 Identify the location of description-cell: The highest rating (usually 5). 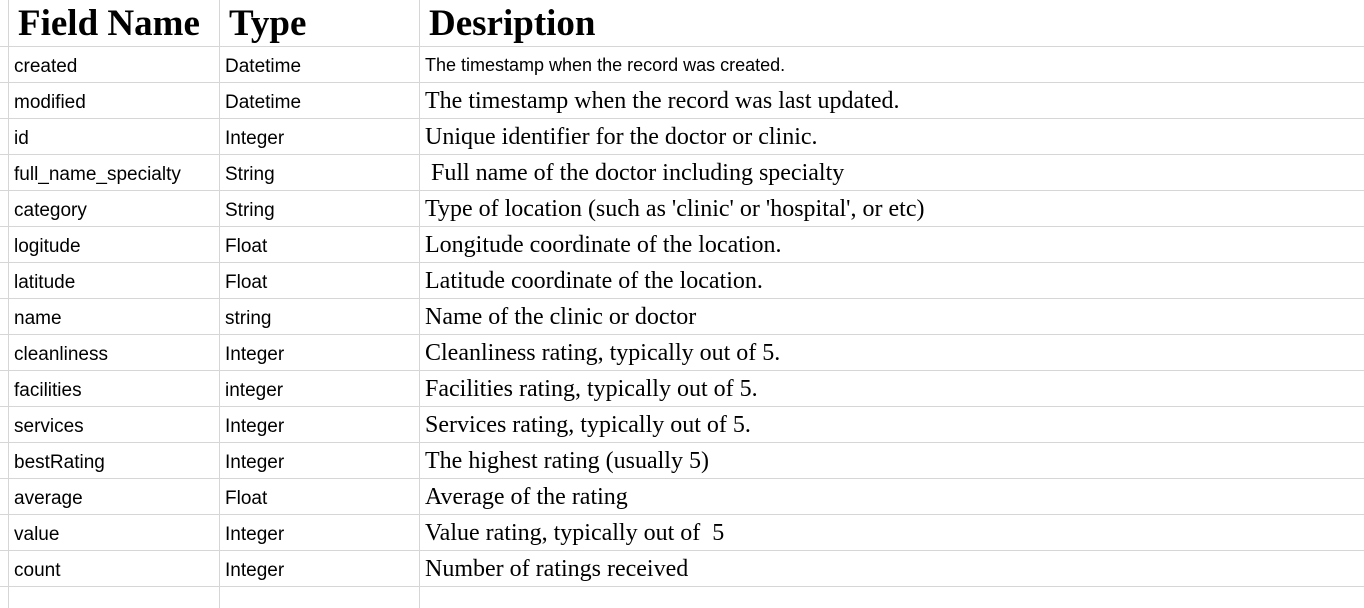
(891, 460).